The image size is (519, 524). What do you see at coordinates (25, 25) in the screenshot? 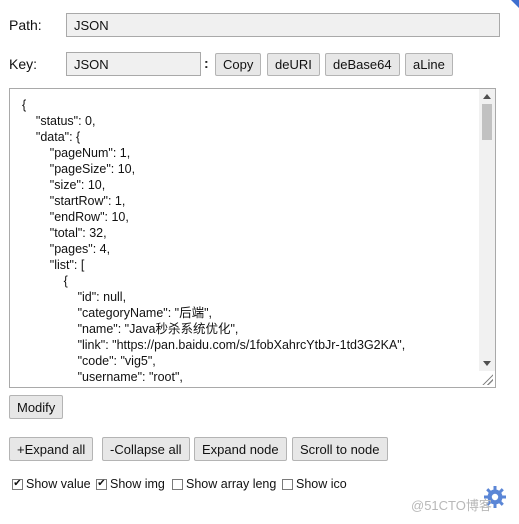
I see `path-label: Path:` at bounding box center [25, 25].